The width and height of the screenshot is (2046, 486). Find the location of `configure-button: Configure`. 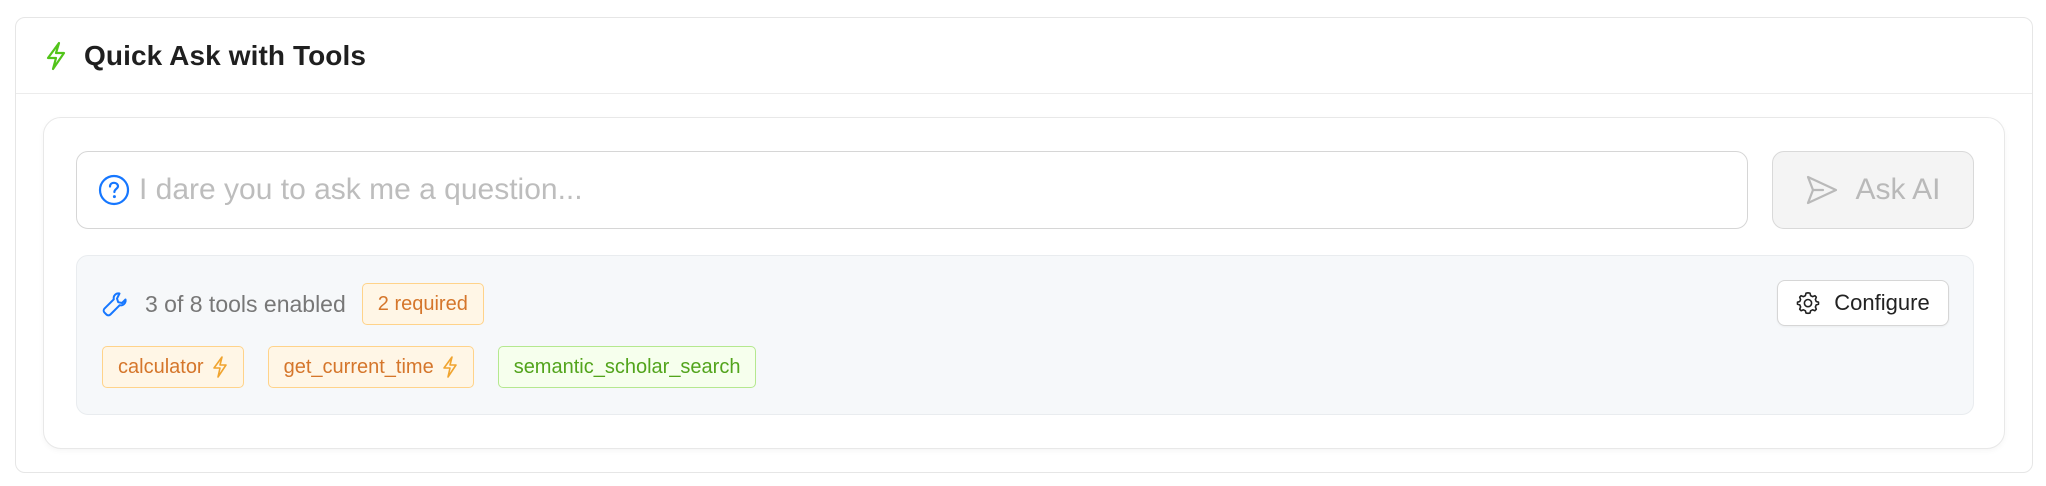

configure-button: Configure is located at coordinates (1863, 303).